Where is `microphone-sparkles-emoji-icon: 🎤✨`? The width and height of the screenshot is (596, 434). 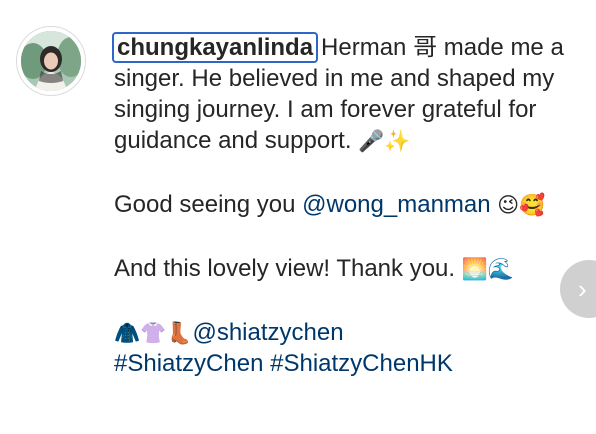 microphone-sparkles-emoji-icon: 🎤✨ is located at coordinates (384, 141).